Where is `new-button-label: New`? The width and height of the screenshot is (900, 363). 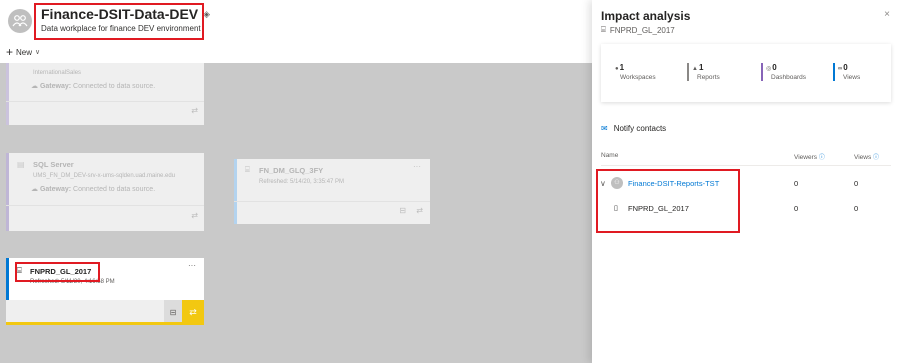 new-button-label: New is located at coordinates (24, 52).